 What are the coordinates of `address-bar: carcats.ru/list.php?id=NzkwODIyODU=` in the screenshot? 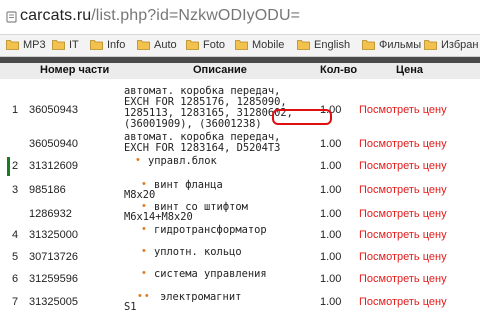 It's located at (240, 17).